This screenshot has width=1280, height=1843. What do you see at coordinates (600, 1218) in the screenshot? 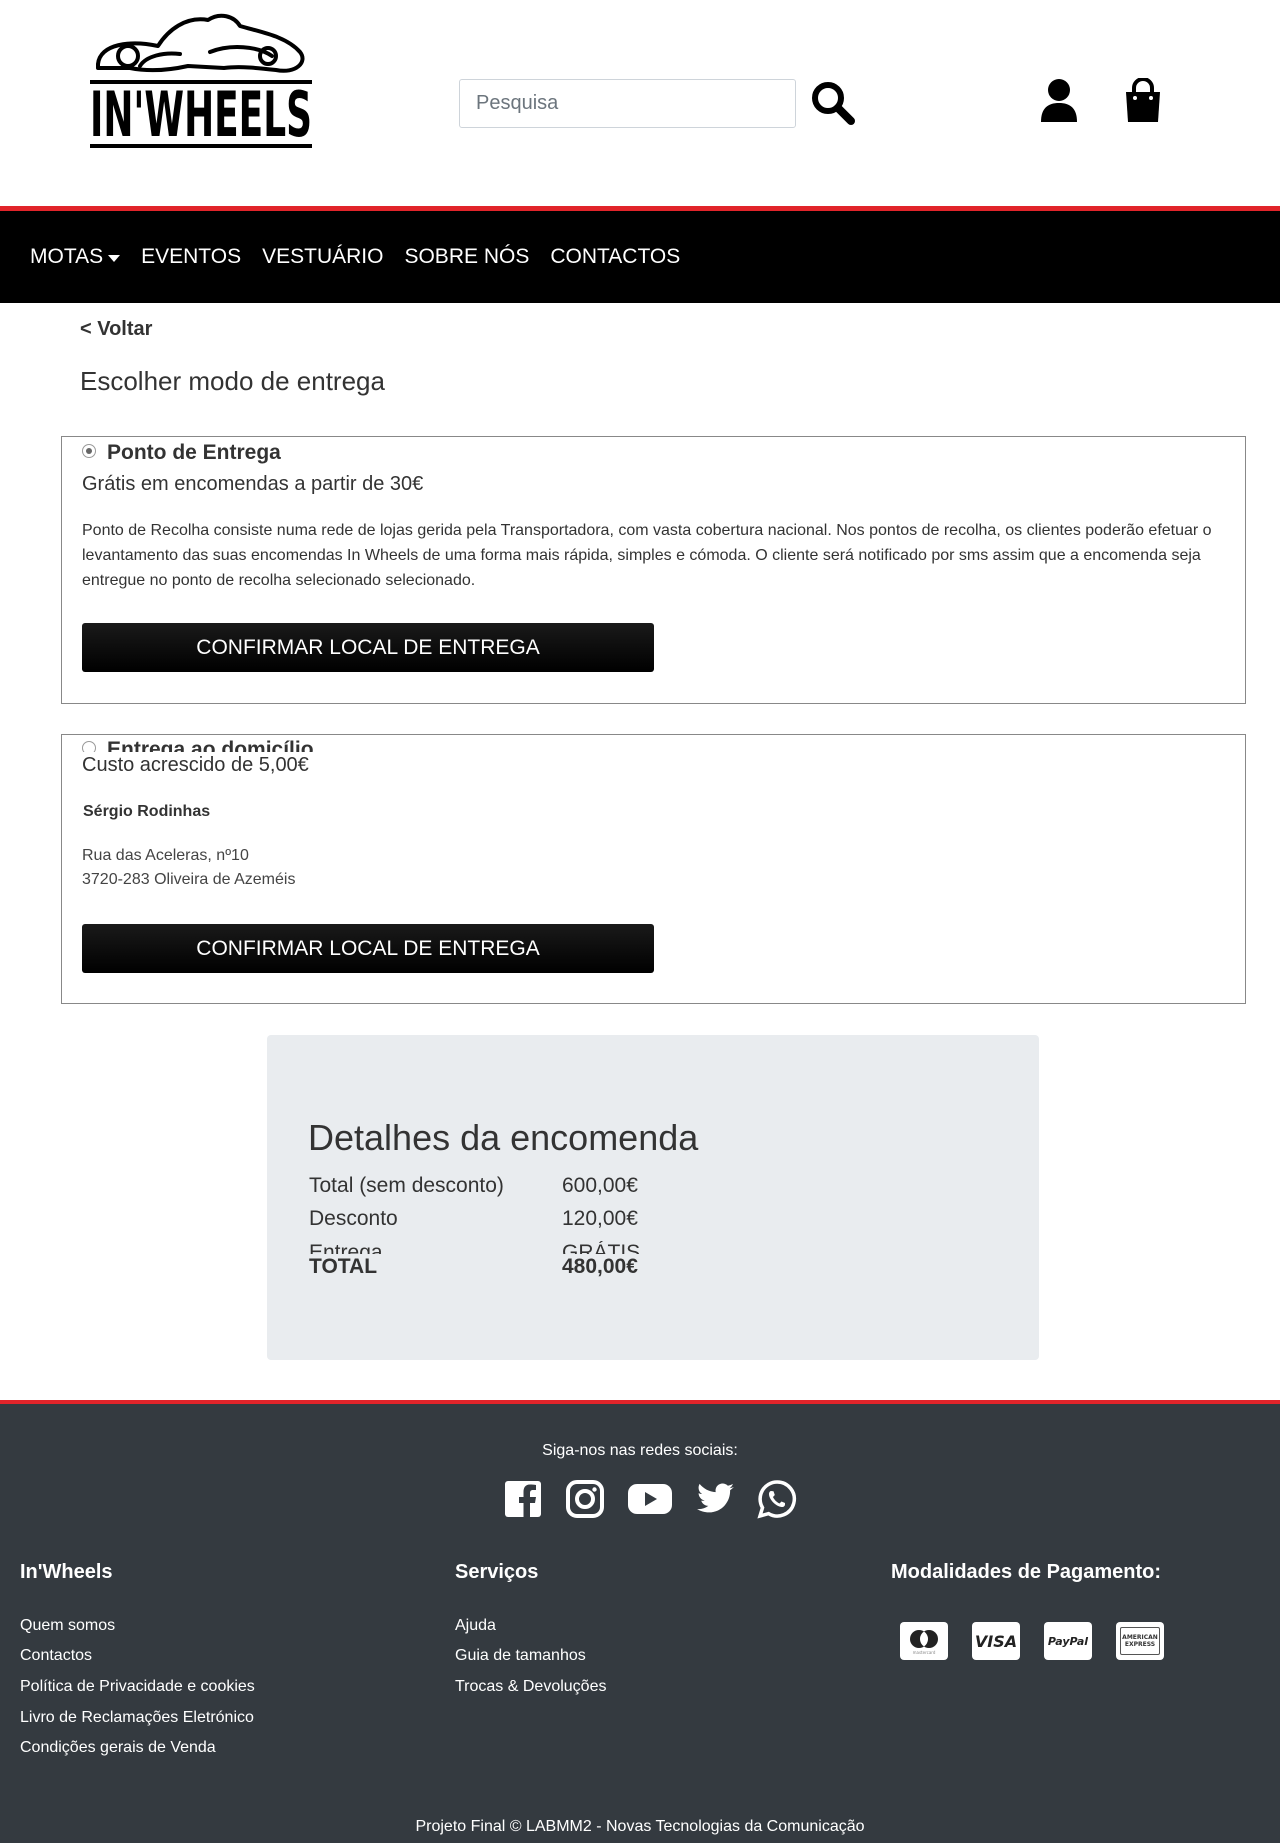
I see `order-row-value: 120,00€` at bounding box center [600, 1218].